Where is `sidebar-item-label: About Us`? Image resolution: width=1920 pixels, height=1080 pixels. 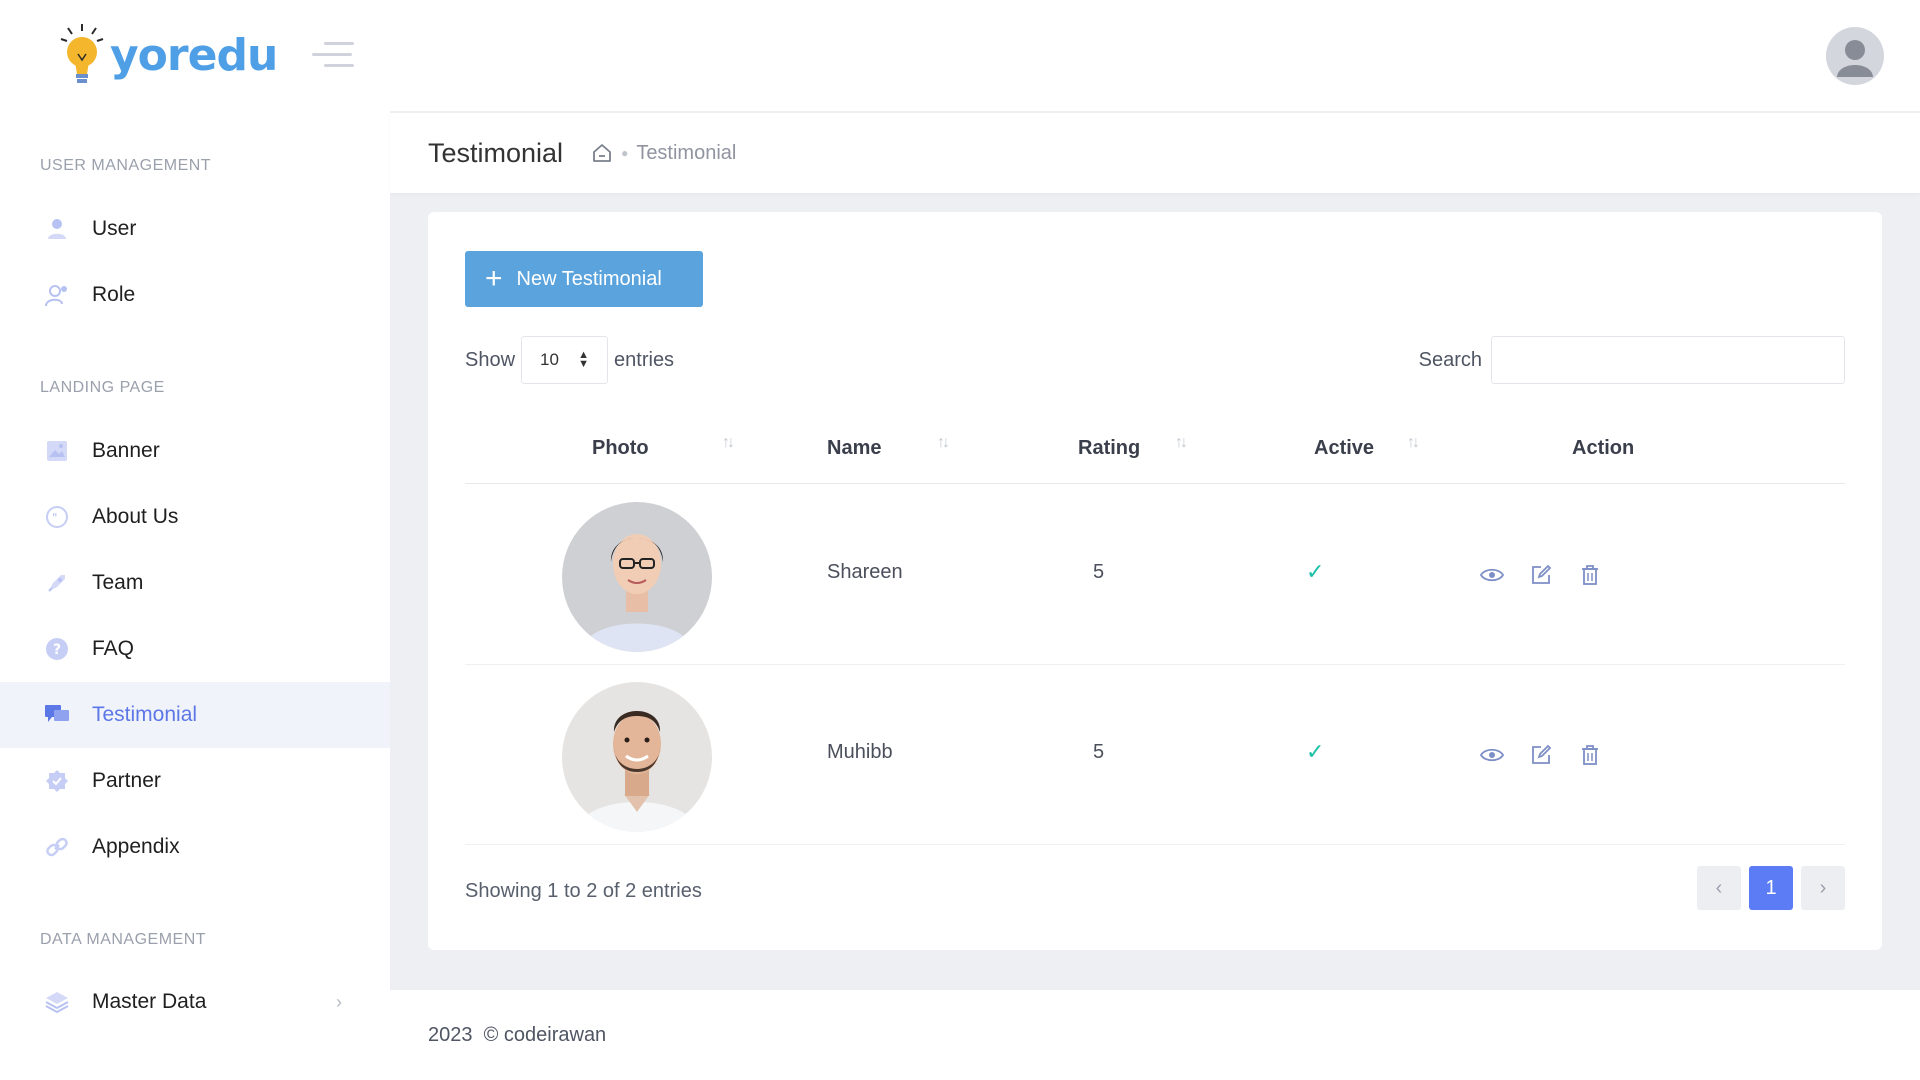
sidebar-item-label: About Us is located at coordinates (135, 516).